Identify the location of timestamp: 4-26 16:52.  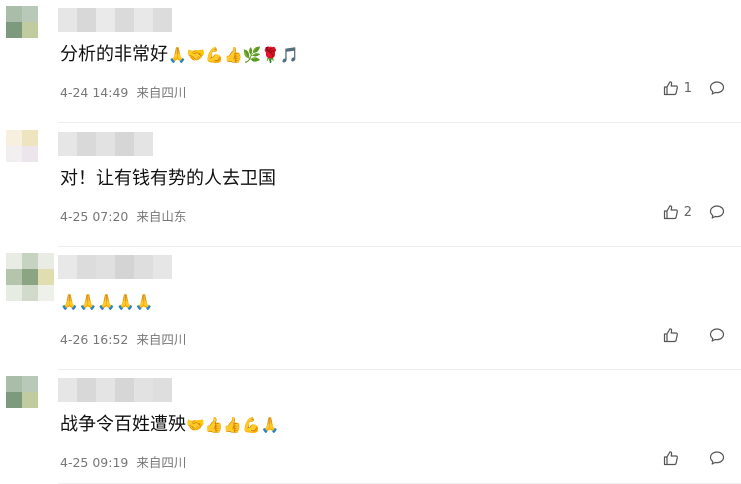
(94, 339).